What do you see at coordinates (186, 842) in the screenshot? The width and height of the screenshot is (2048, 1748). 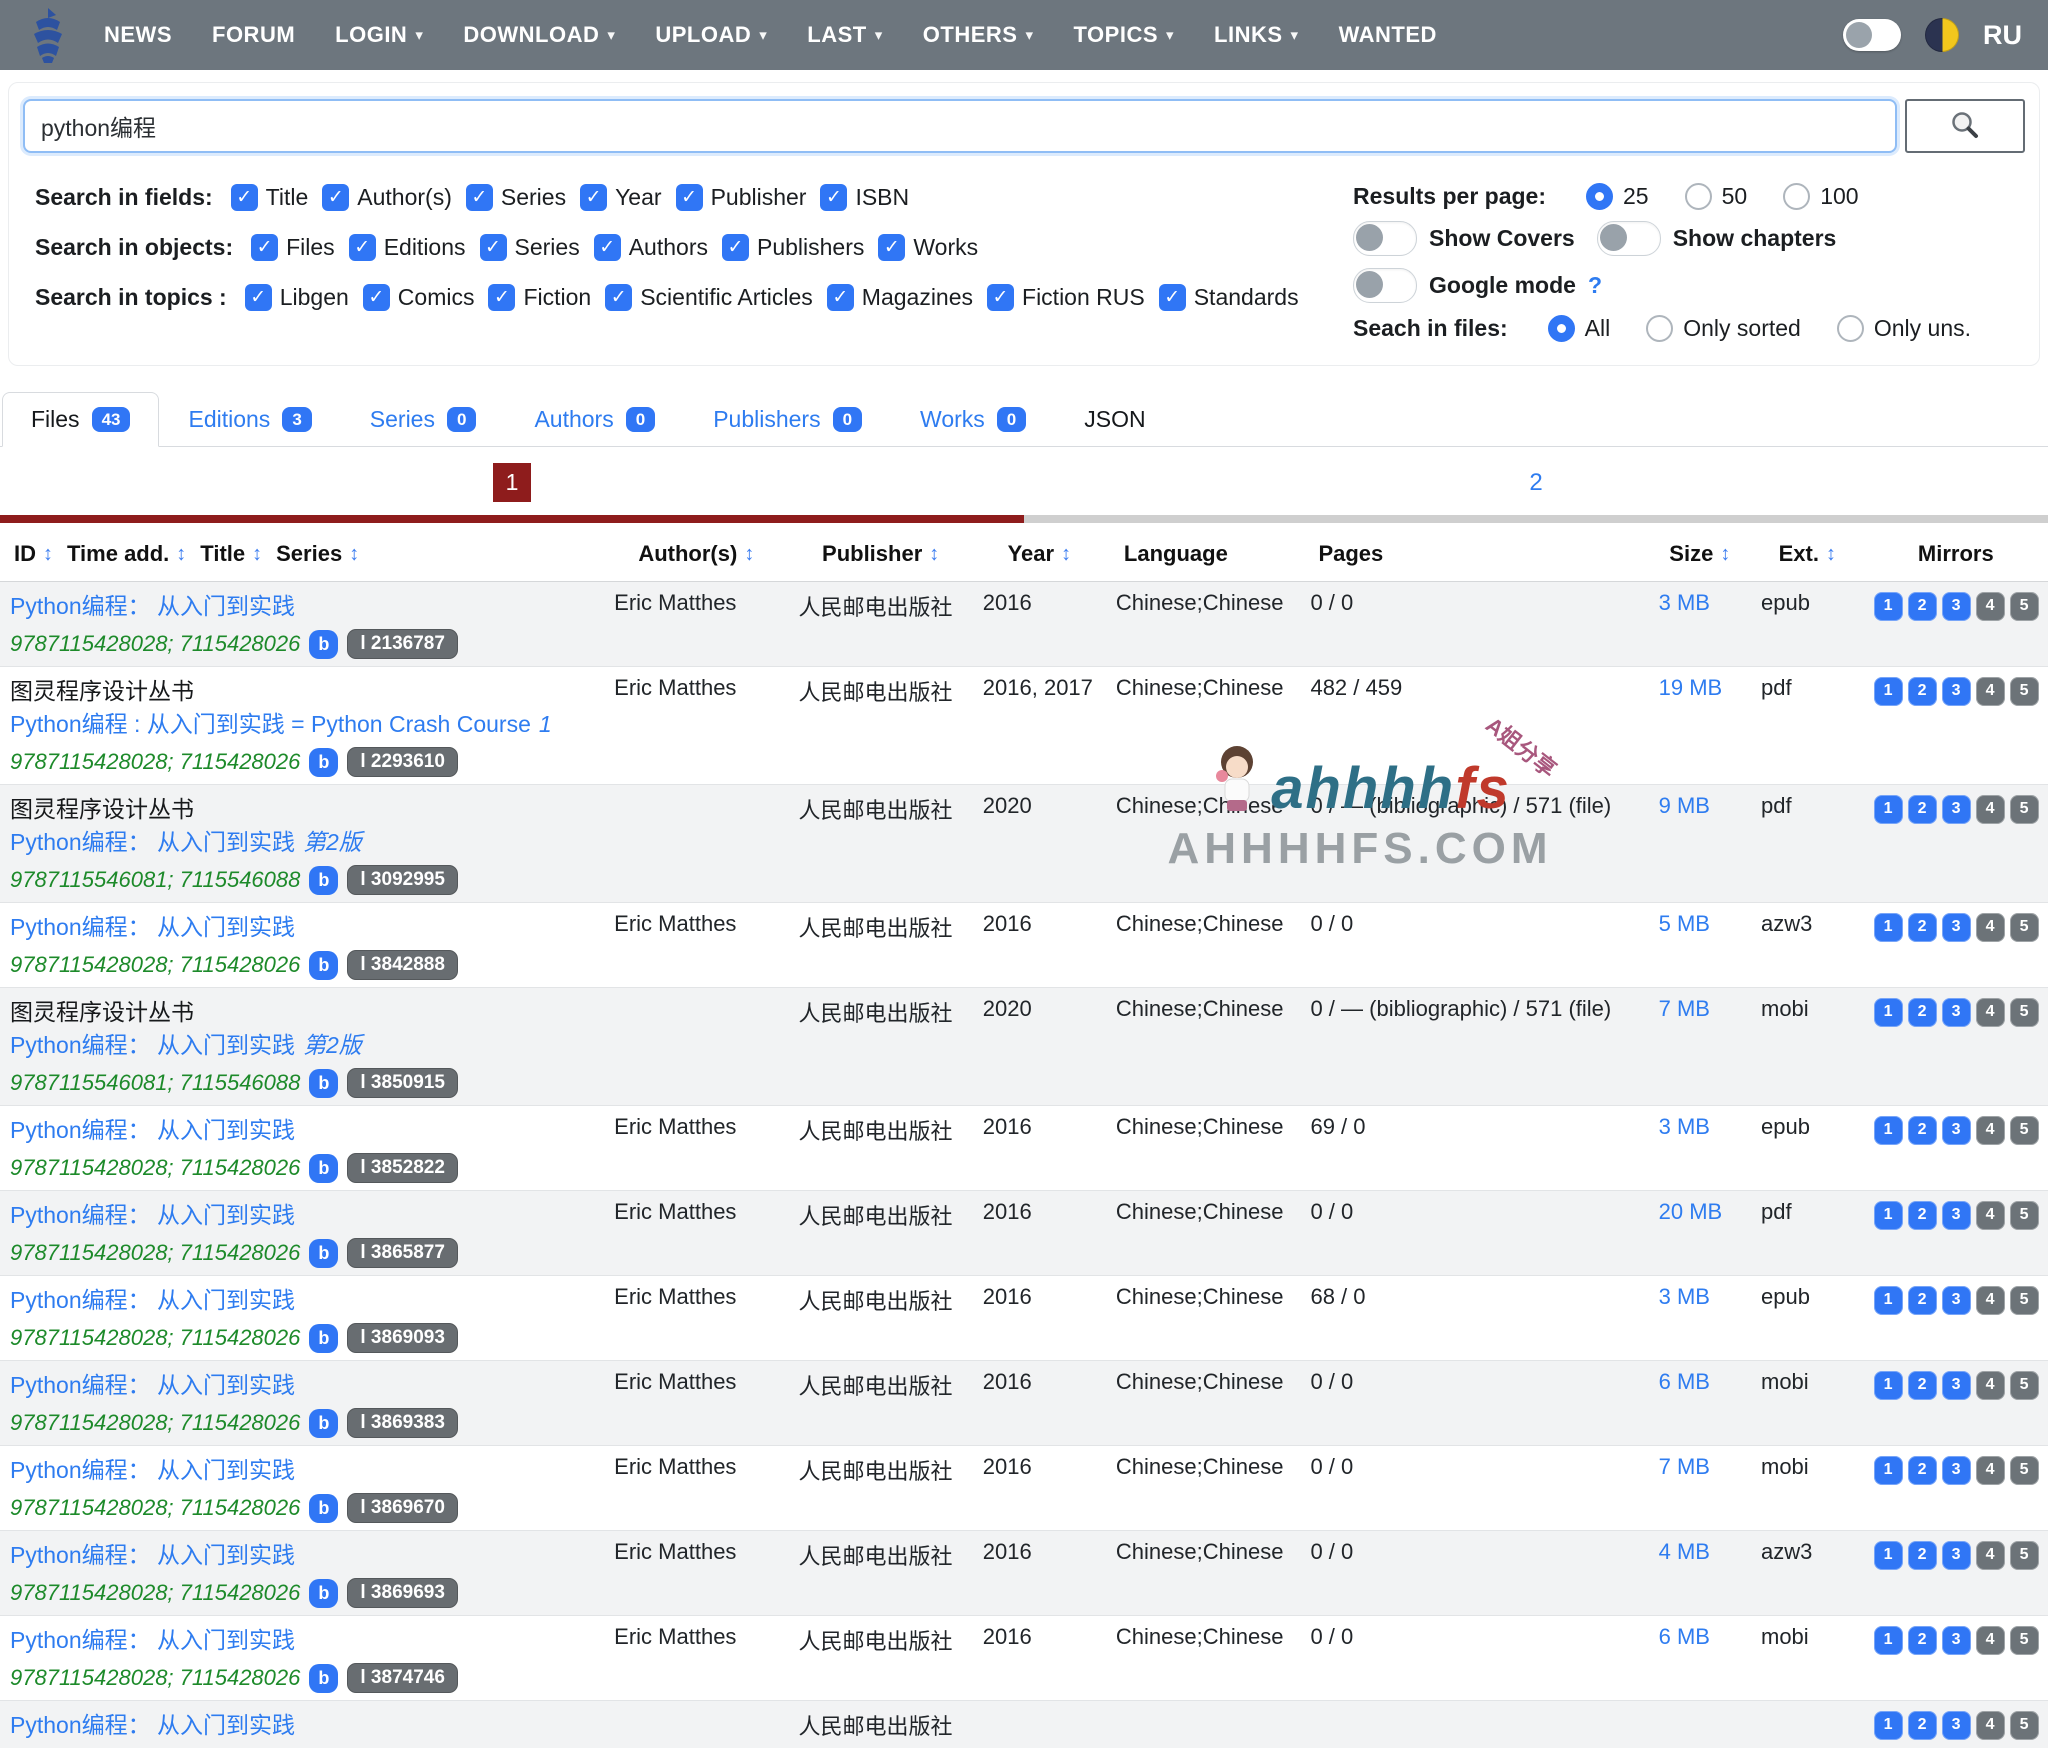 I see `title-link: Python编程： 从入门到实践 第2版` at bounding box center [186, 842].